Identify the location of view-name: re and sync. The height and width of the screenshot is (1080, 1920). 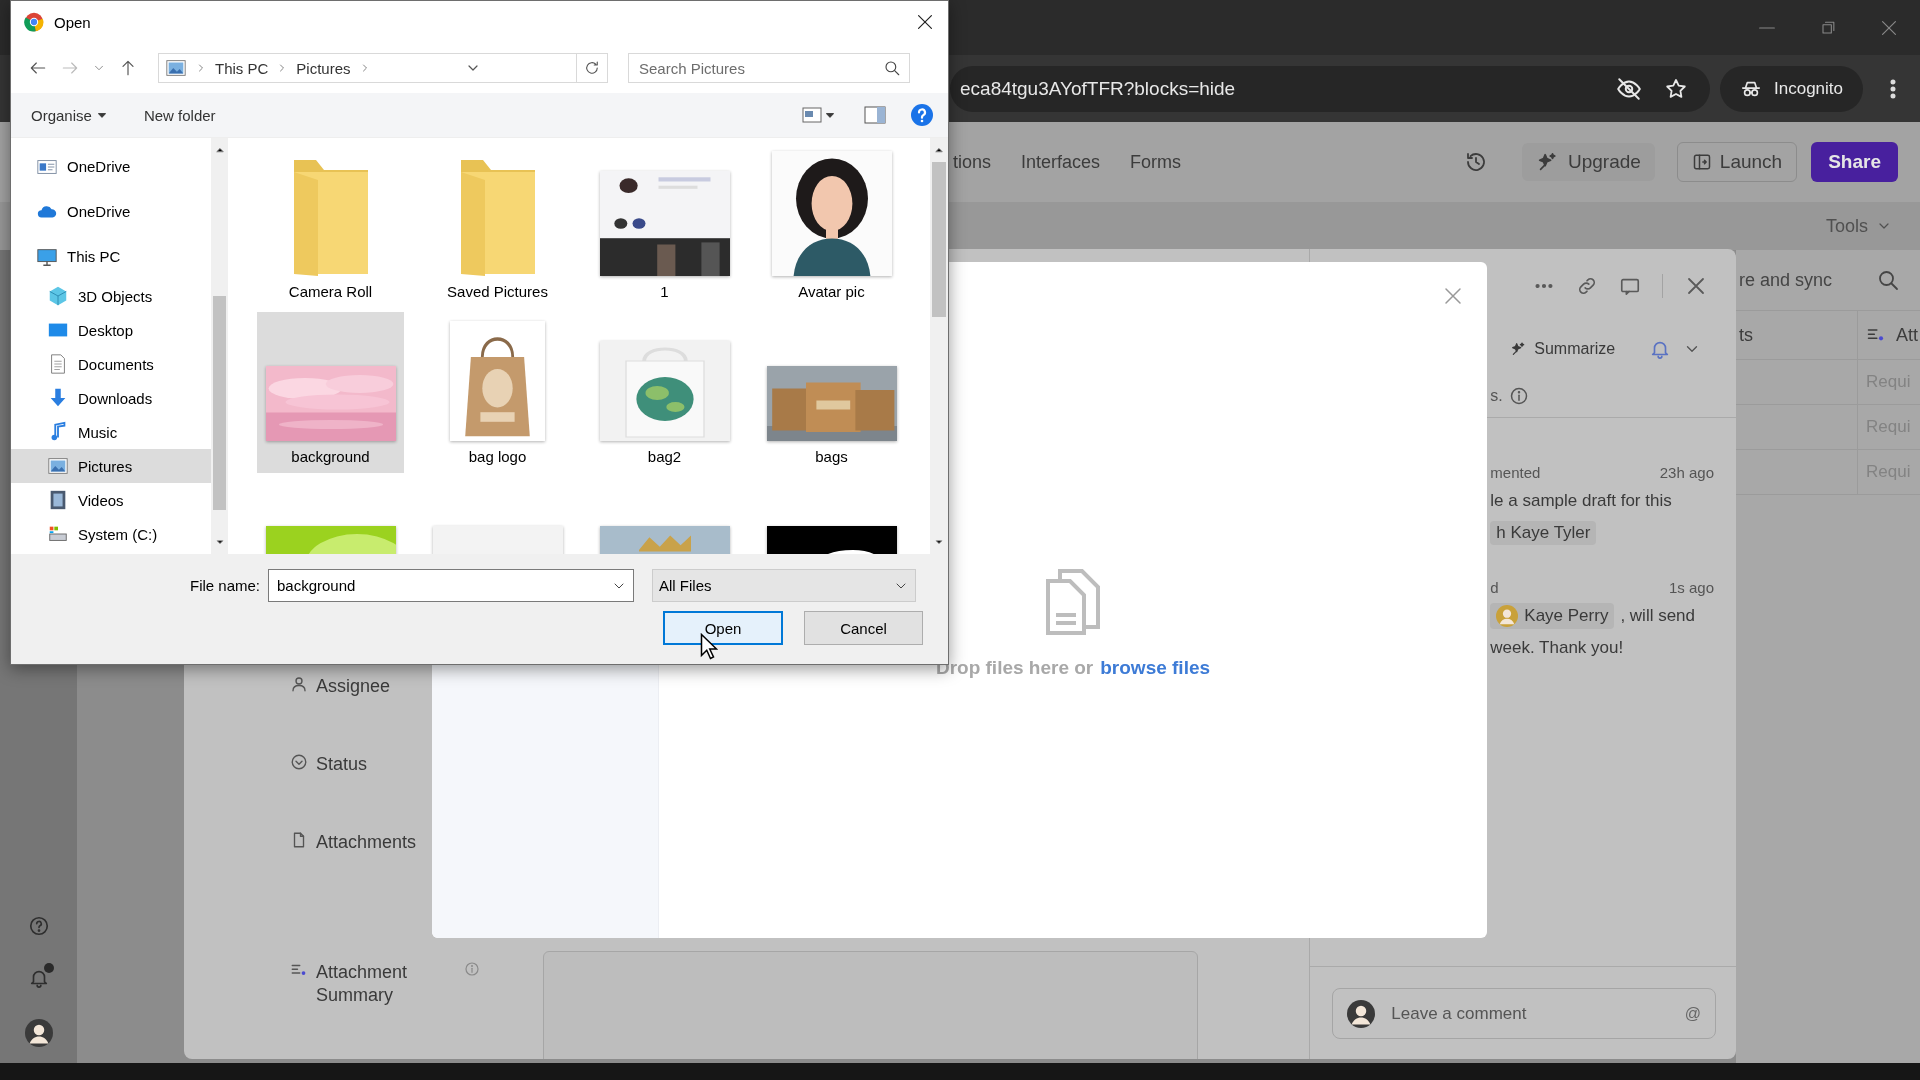
(1786, 280).